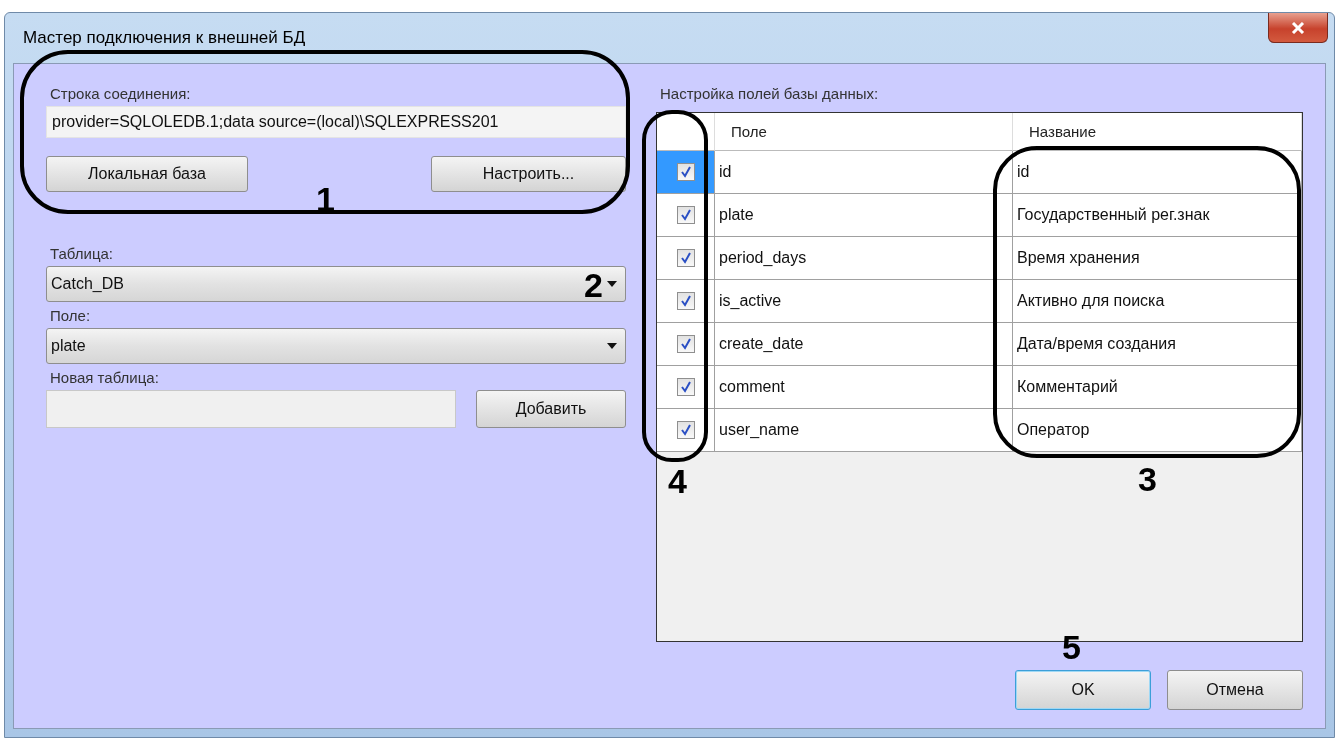  What do you see at coordinates (336, 122) in the screenshot?
I see `connection-string-field: provider=SQLOLEDB.1;data source=(local)\SQLEXPRESS201` at bounding box center [336, 122].